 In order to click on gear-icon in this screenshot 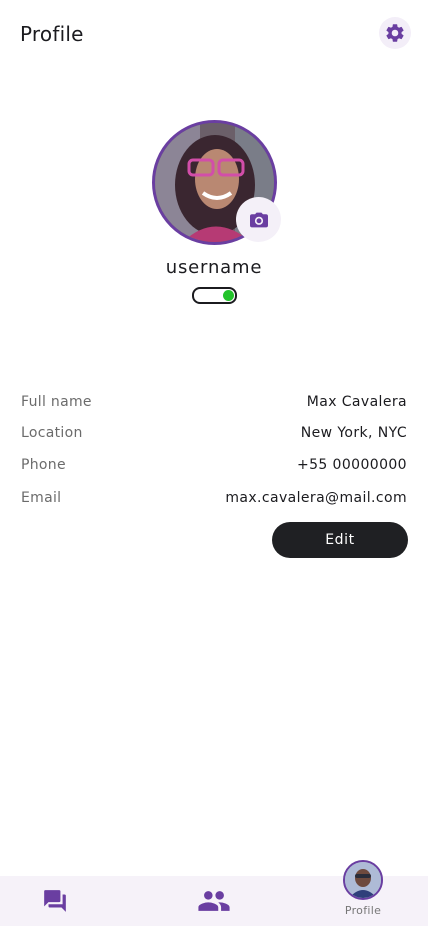, I will do `click(395, 33)`.